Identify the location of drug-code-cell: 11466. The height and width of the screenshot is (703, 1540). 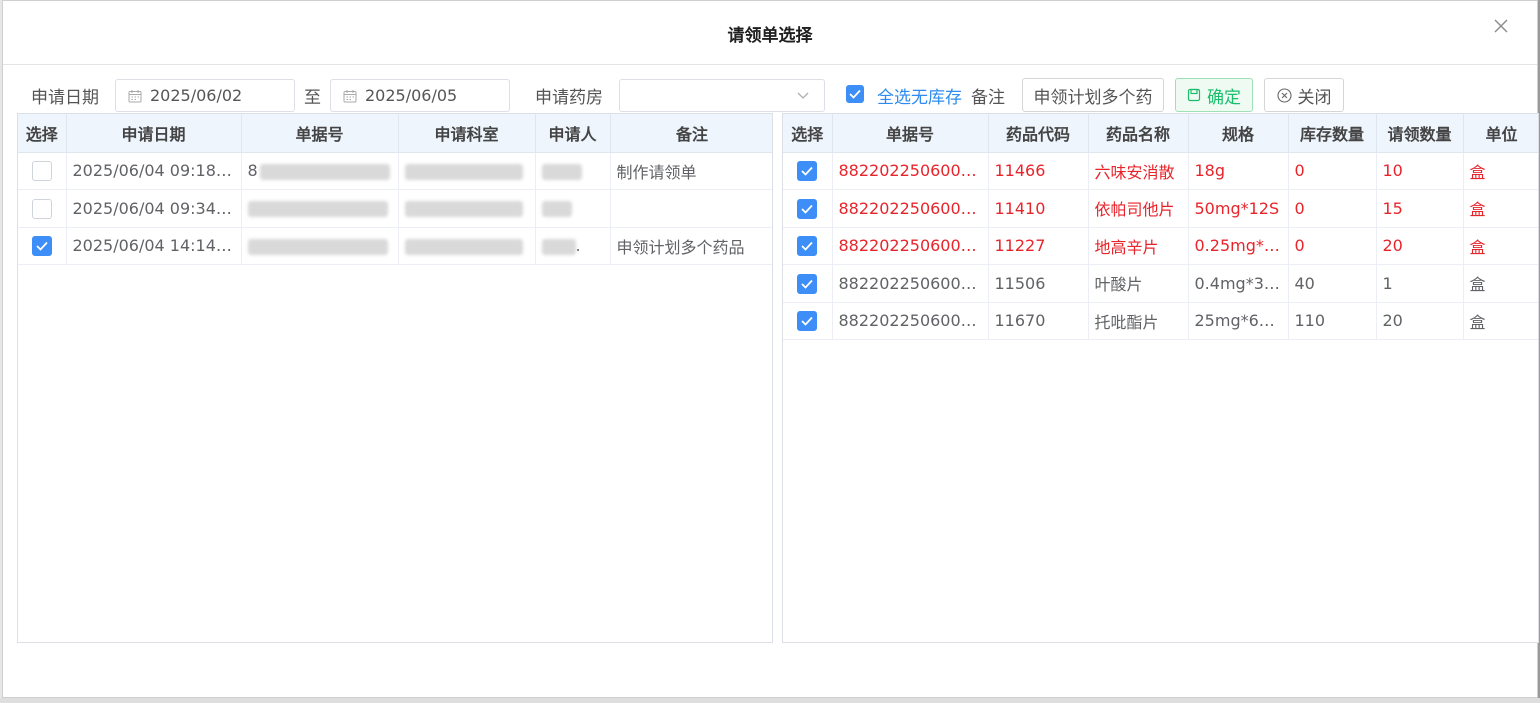
(1038, 171).